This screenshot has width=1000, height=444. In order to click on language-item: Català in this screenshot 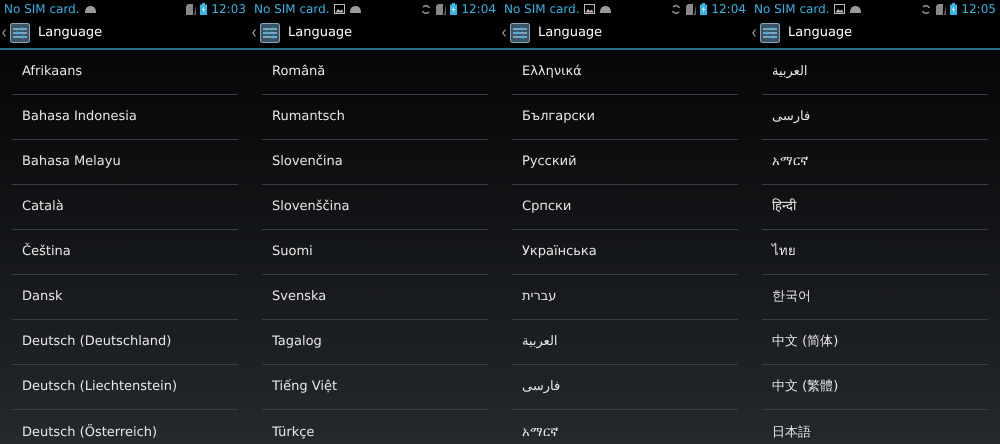, I will do `click(125, 207)`.